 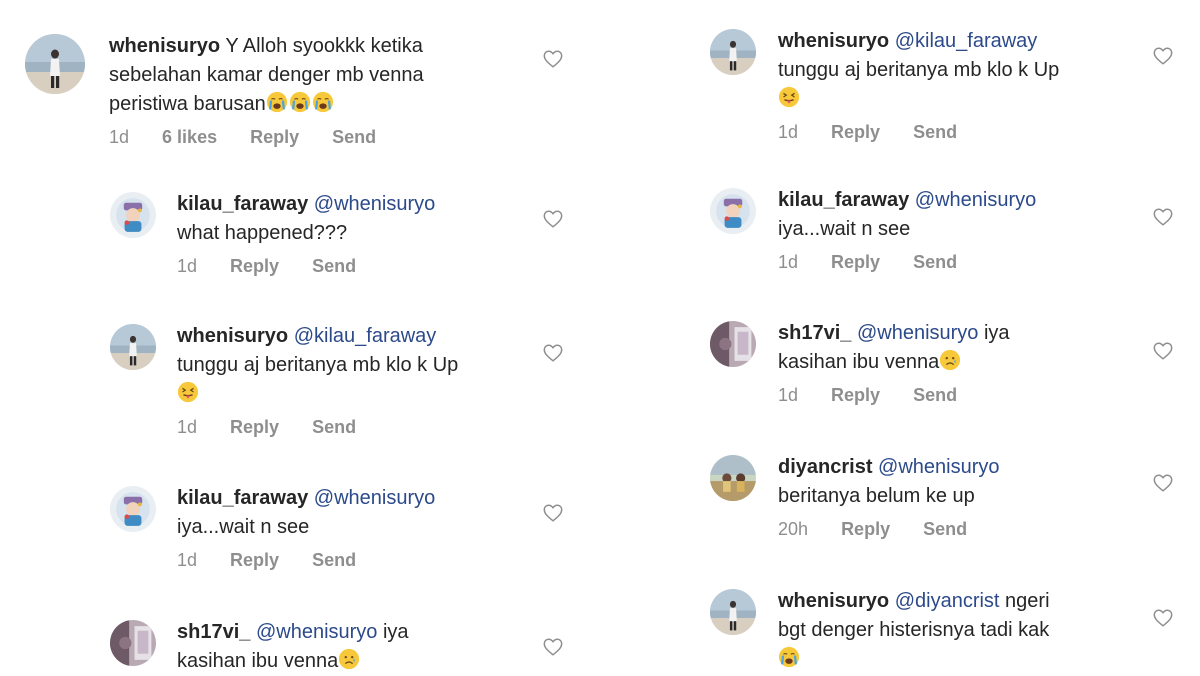 I want to click on comment-line: peristiwa barusan, so click(x=187, y=104).